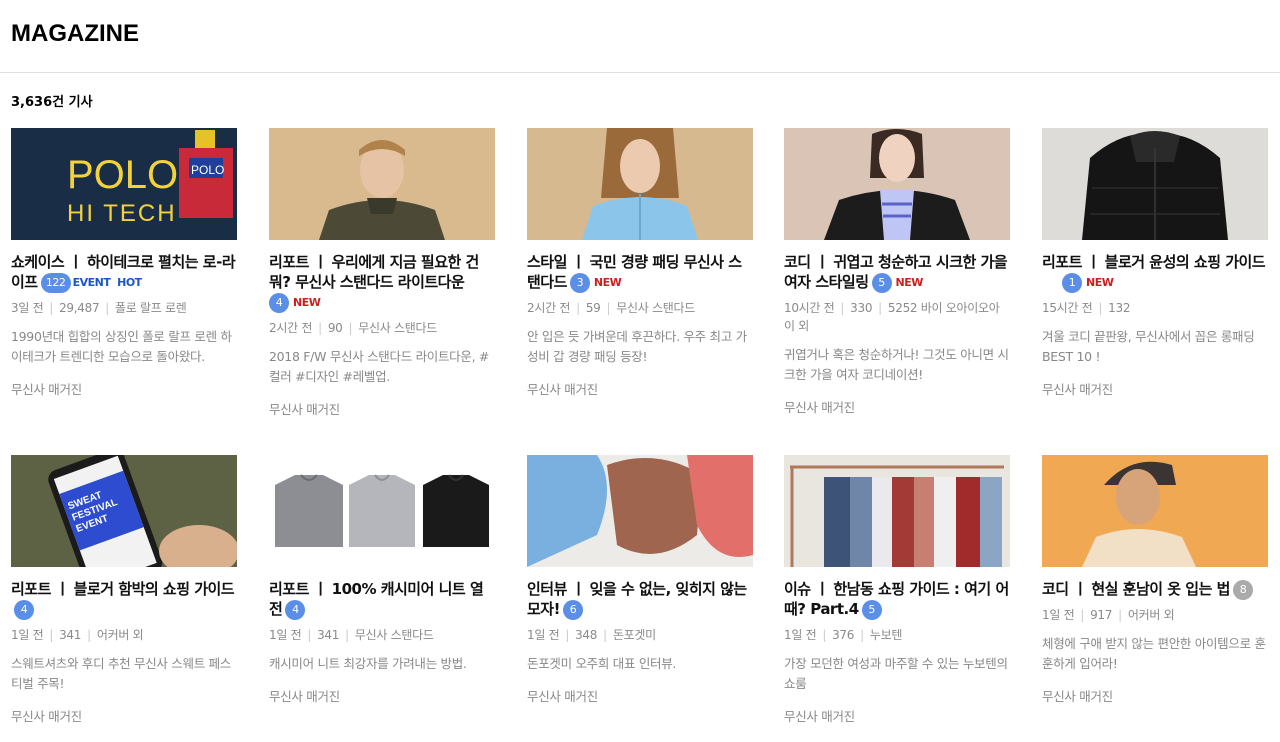 This screenshot has height=742, width=1280. I want to click on article-views: 29,487, so click(79, 307).